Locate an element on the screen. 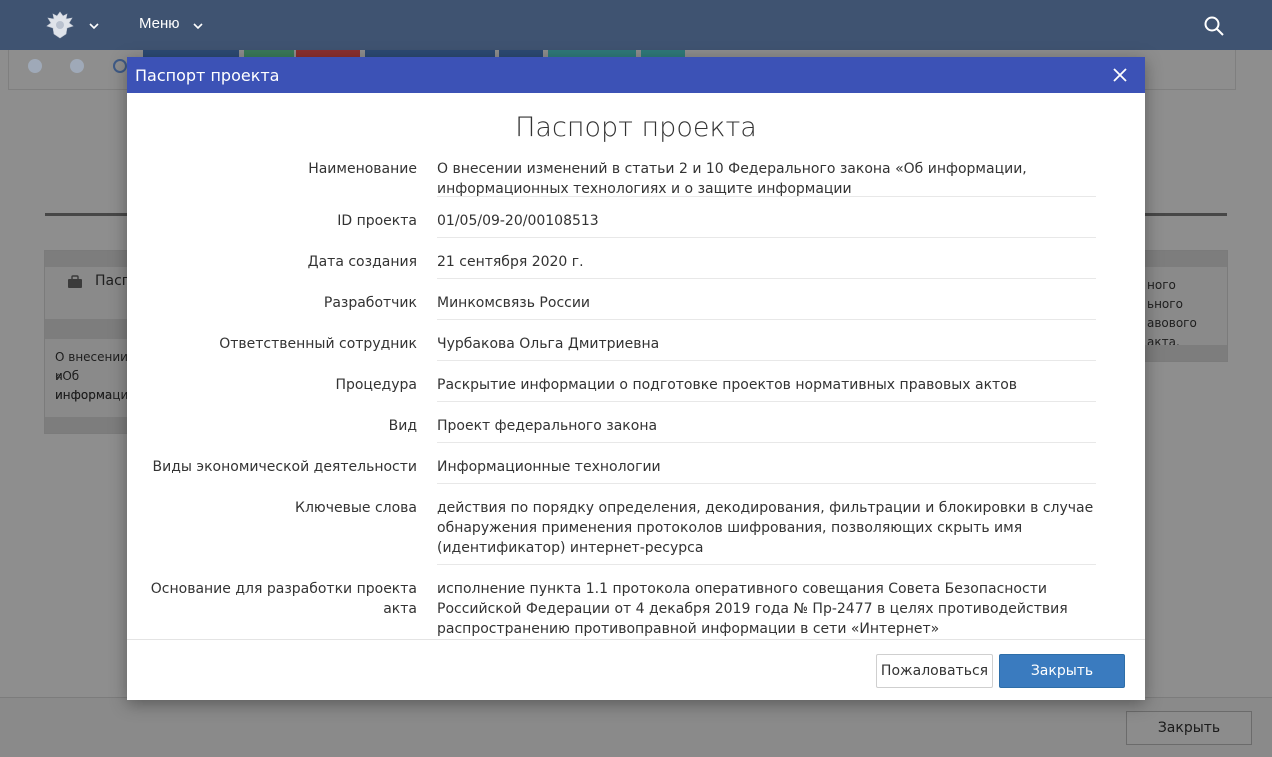  field-label: Вид is located at coordinates (402, 426).